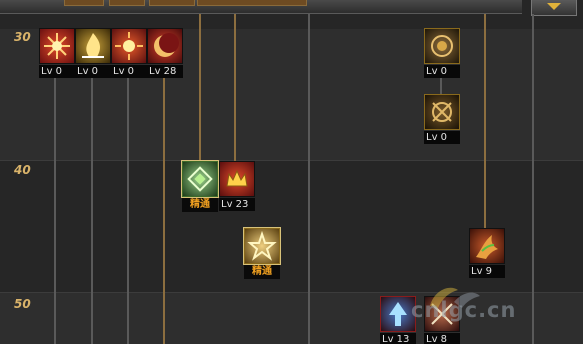  What do you see at coordinates (237, 179) in the screenshot?
I see `crown-icon` at bounding box center [237, 179].